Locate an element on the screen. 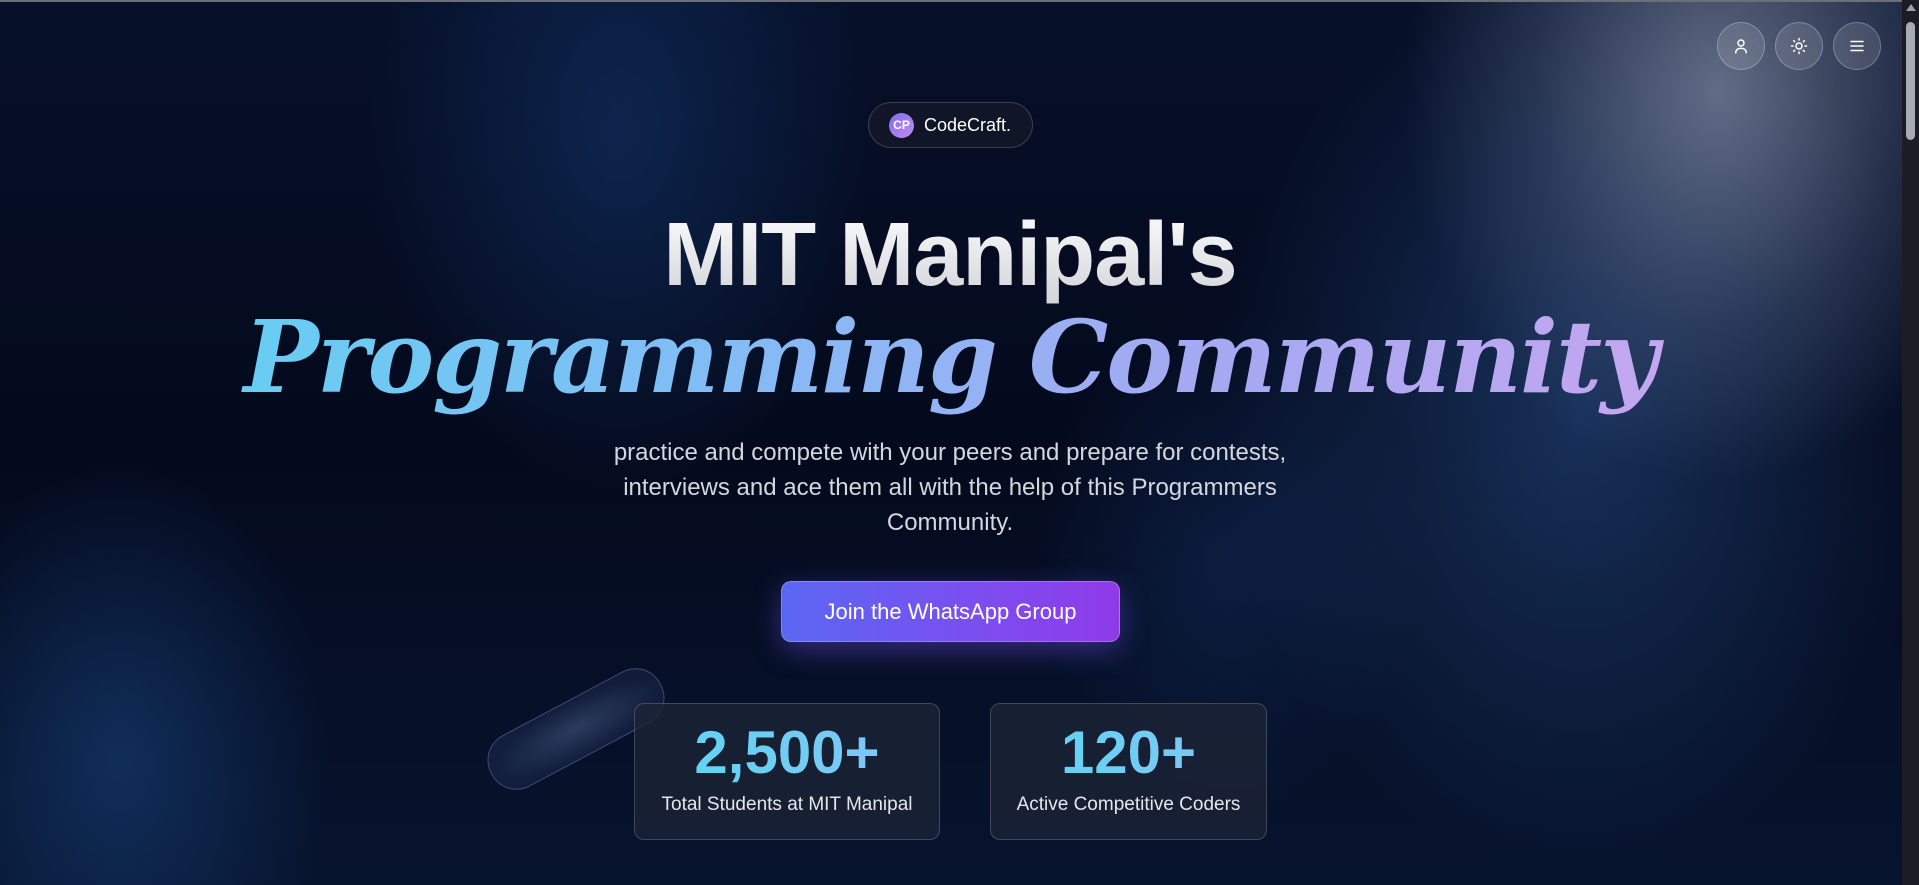 The image size is (1919, 885). user-icon is located at coordinates (1741, 46).